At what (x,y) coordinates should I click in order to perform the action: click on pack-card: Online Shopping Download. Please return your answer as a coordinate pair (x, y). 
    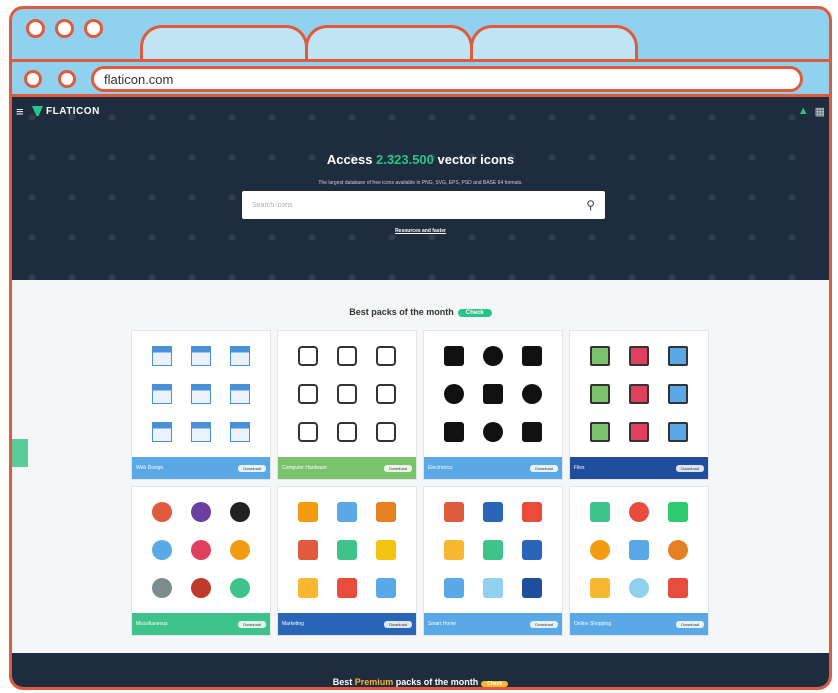
    Looking at the image, I should click on (639, 561).